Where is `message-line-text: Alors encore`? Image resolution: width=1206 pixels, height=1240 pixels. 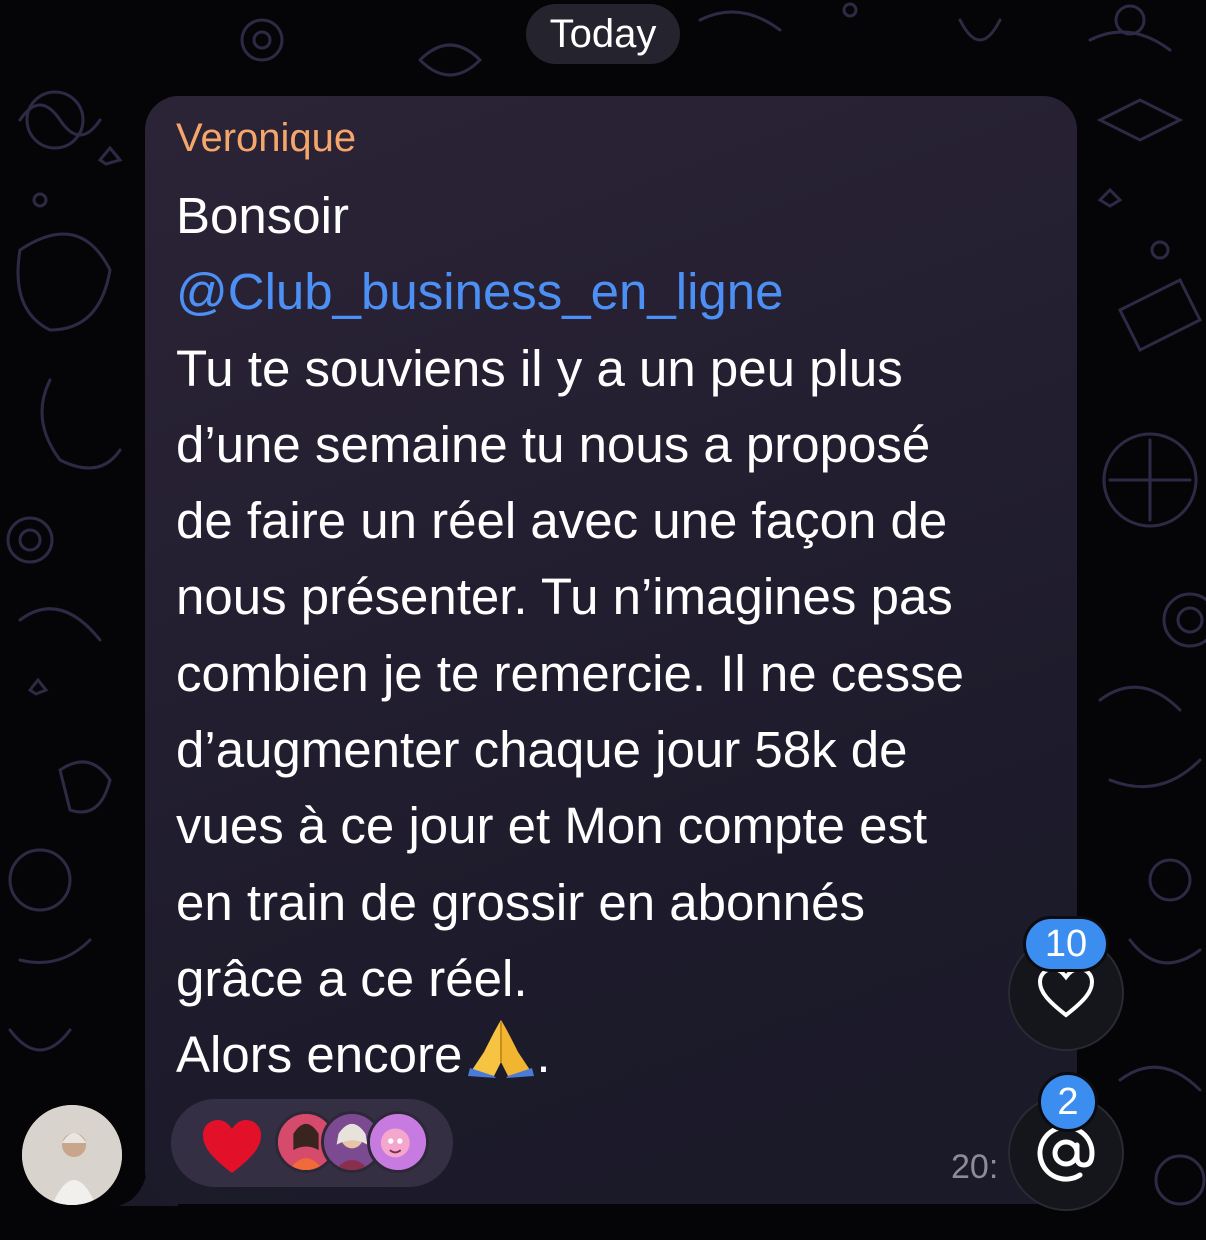 message-line-text: Alors encore is located at coordinates (319, 1055).